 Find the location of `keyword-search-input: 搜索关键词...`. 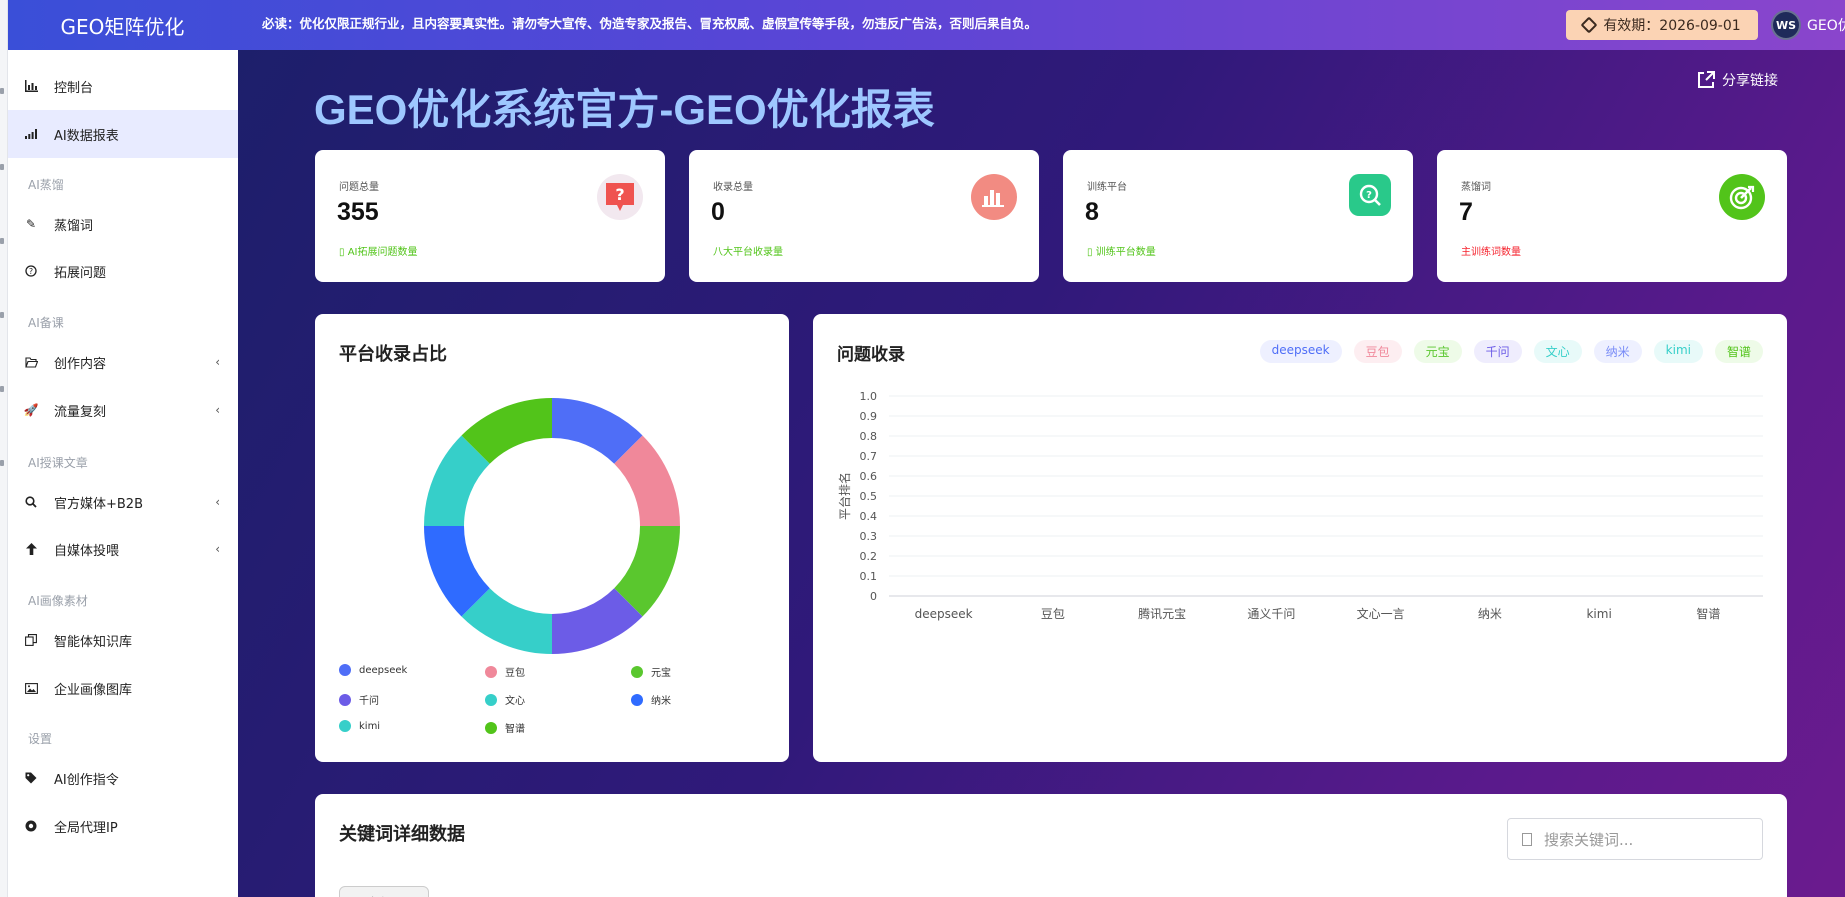

keyword-search-input: 搜索关键词... is located at coordinates (1635, 839).